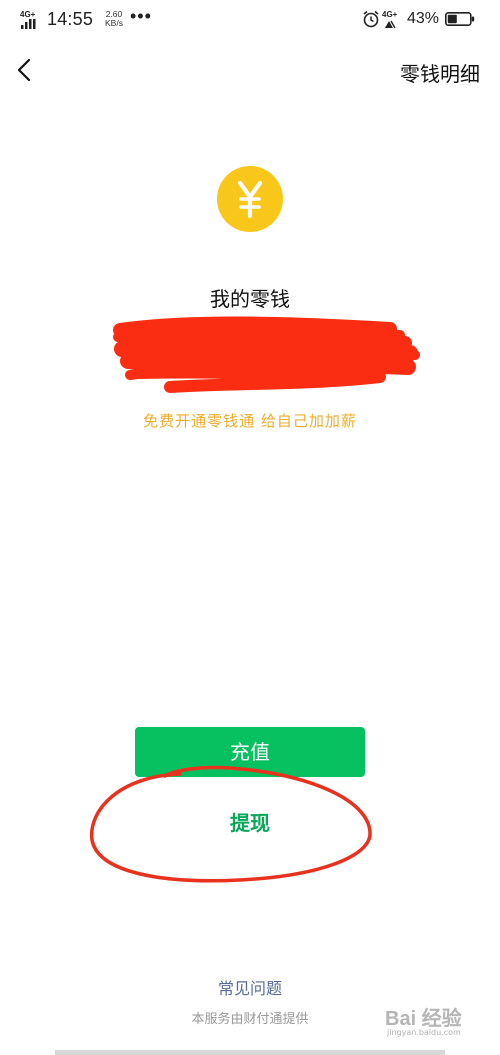 Image resolution: width=500 pixels, height=1055 pixels. I want to click on status-time: 14:55, so click(70, 19).